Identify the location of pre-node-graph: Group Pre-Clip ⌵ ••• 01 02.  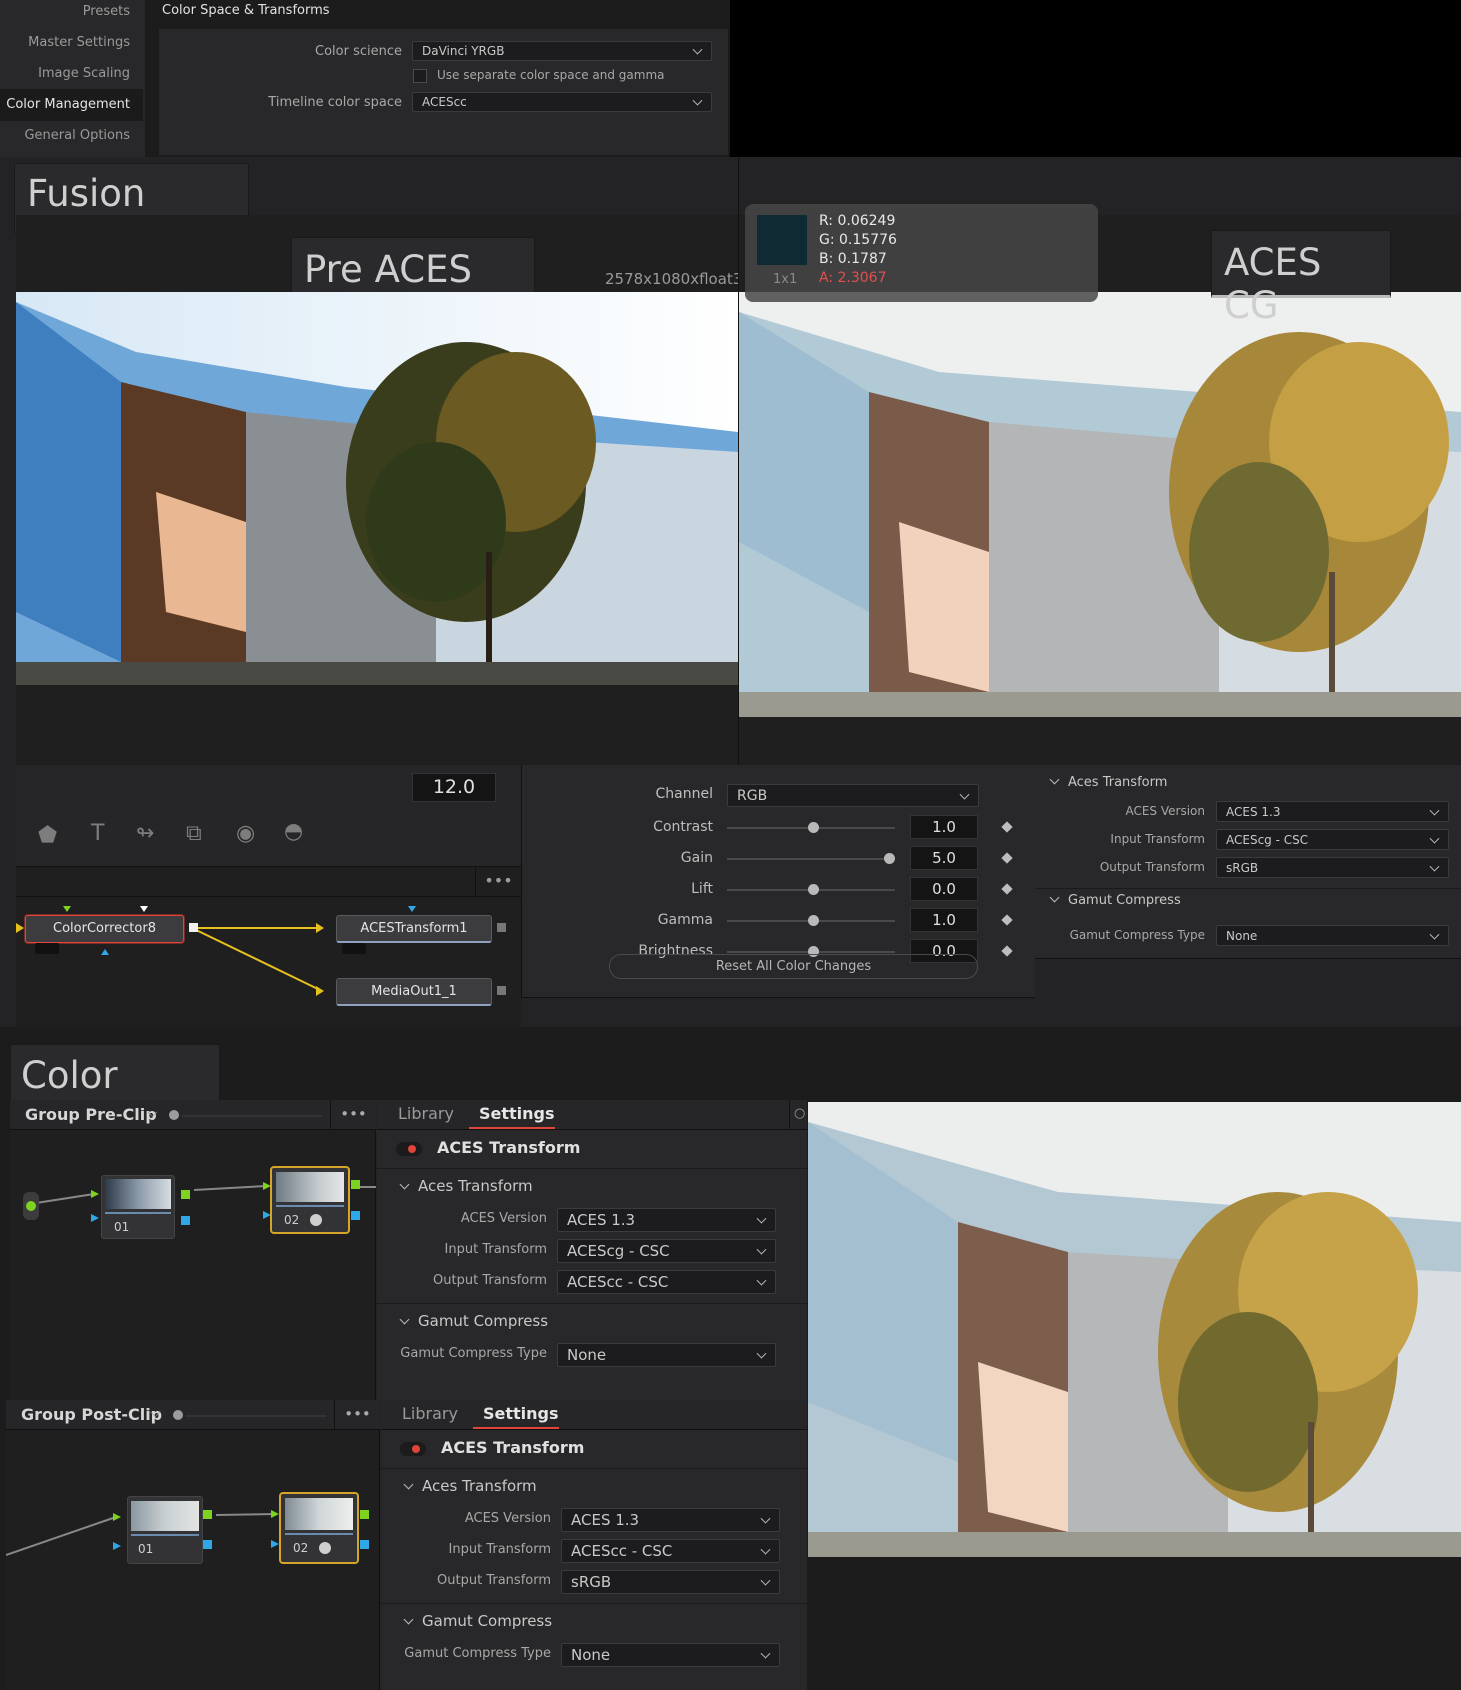
(193, 1250).